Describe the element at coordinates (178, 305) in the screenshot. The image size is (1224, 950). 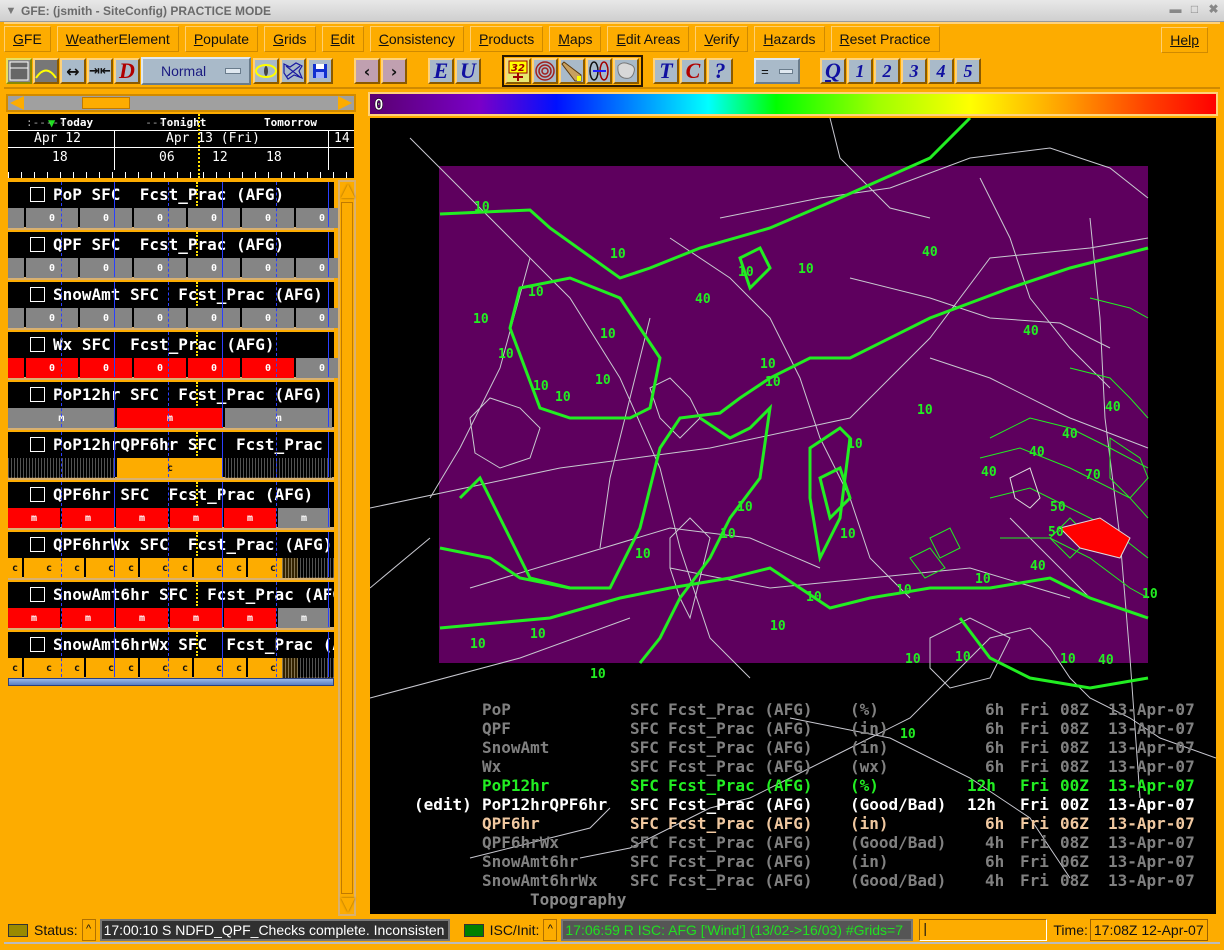
I see `grid-row: SnowAmt SFC Fcst_Prac (AFG) 0 0 0 0 0 0` at that location.